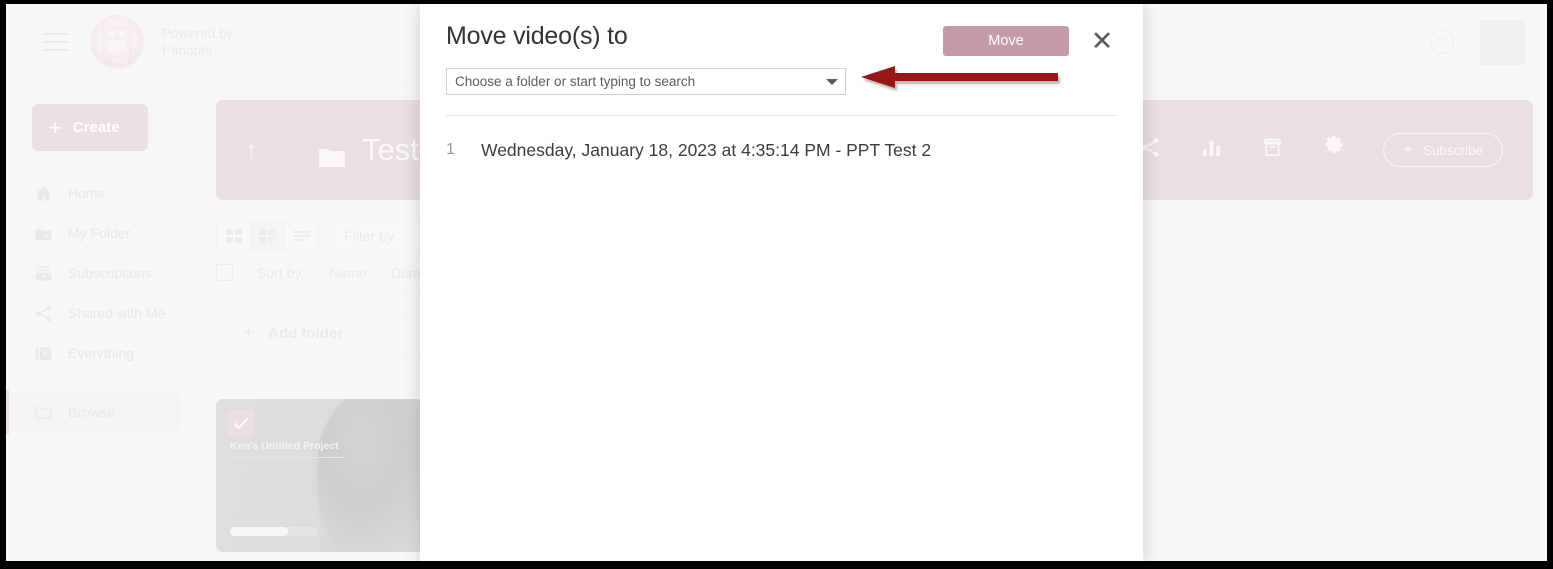 Image resolution: width=1553 pixels, height=569 pixels. I want to click on powered-by-line1: Powered by, so click(198, 33).